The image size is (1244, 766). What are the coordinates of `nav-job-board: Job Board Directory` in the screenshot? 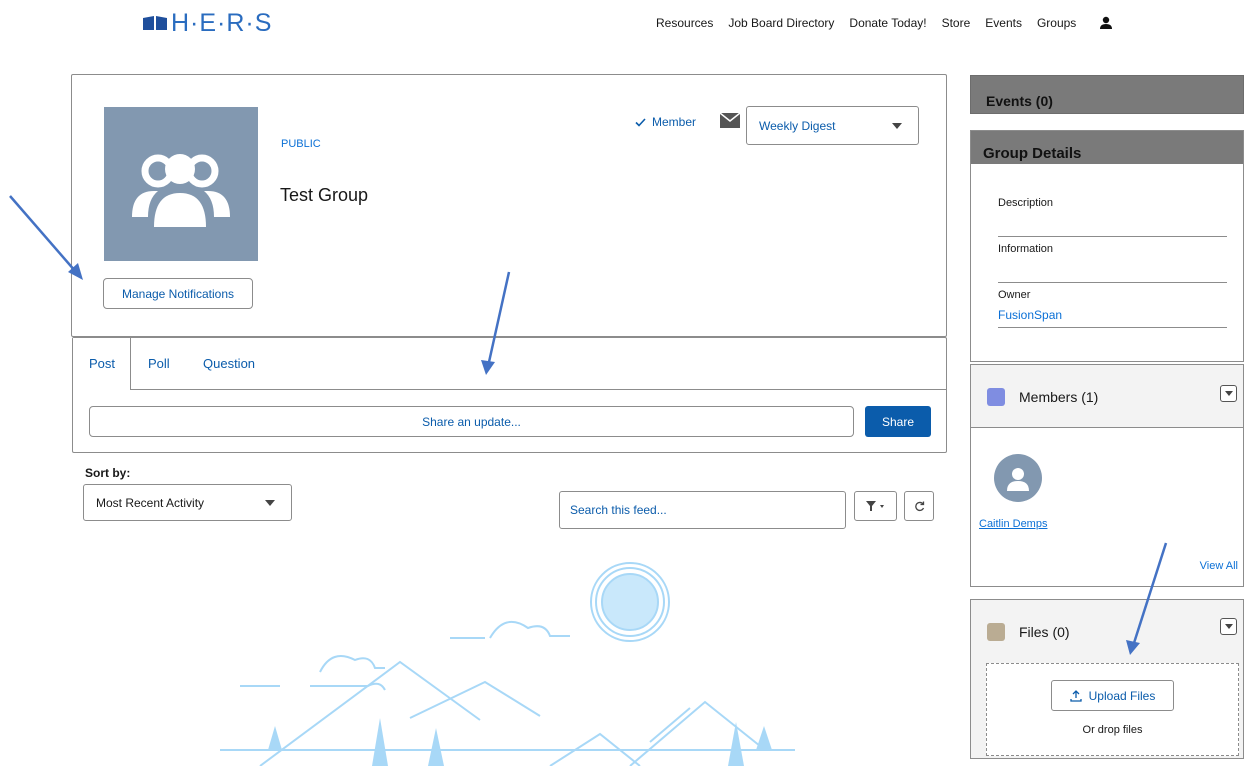 It's located at (781, 23).